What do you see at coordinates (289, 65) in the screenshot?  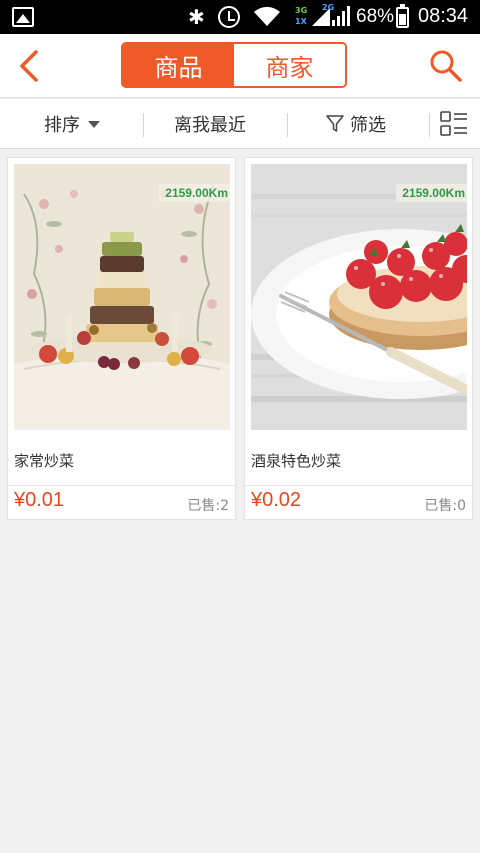 I see `tab-merchants: 商家` at bounding box center [289, 65].